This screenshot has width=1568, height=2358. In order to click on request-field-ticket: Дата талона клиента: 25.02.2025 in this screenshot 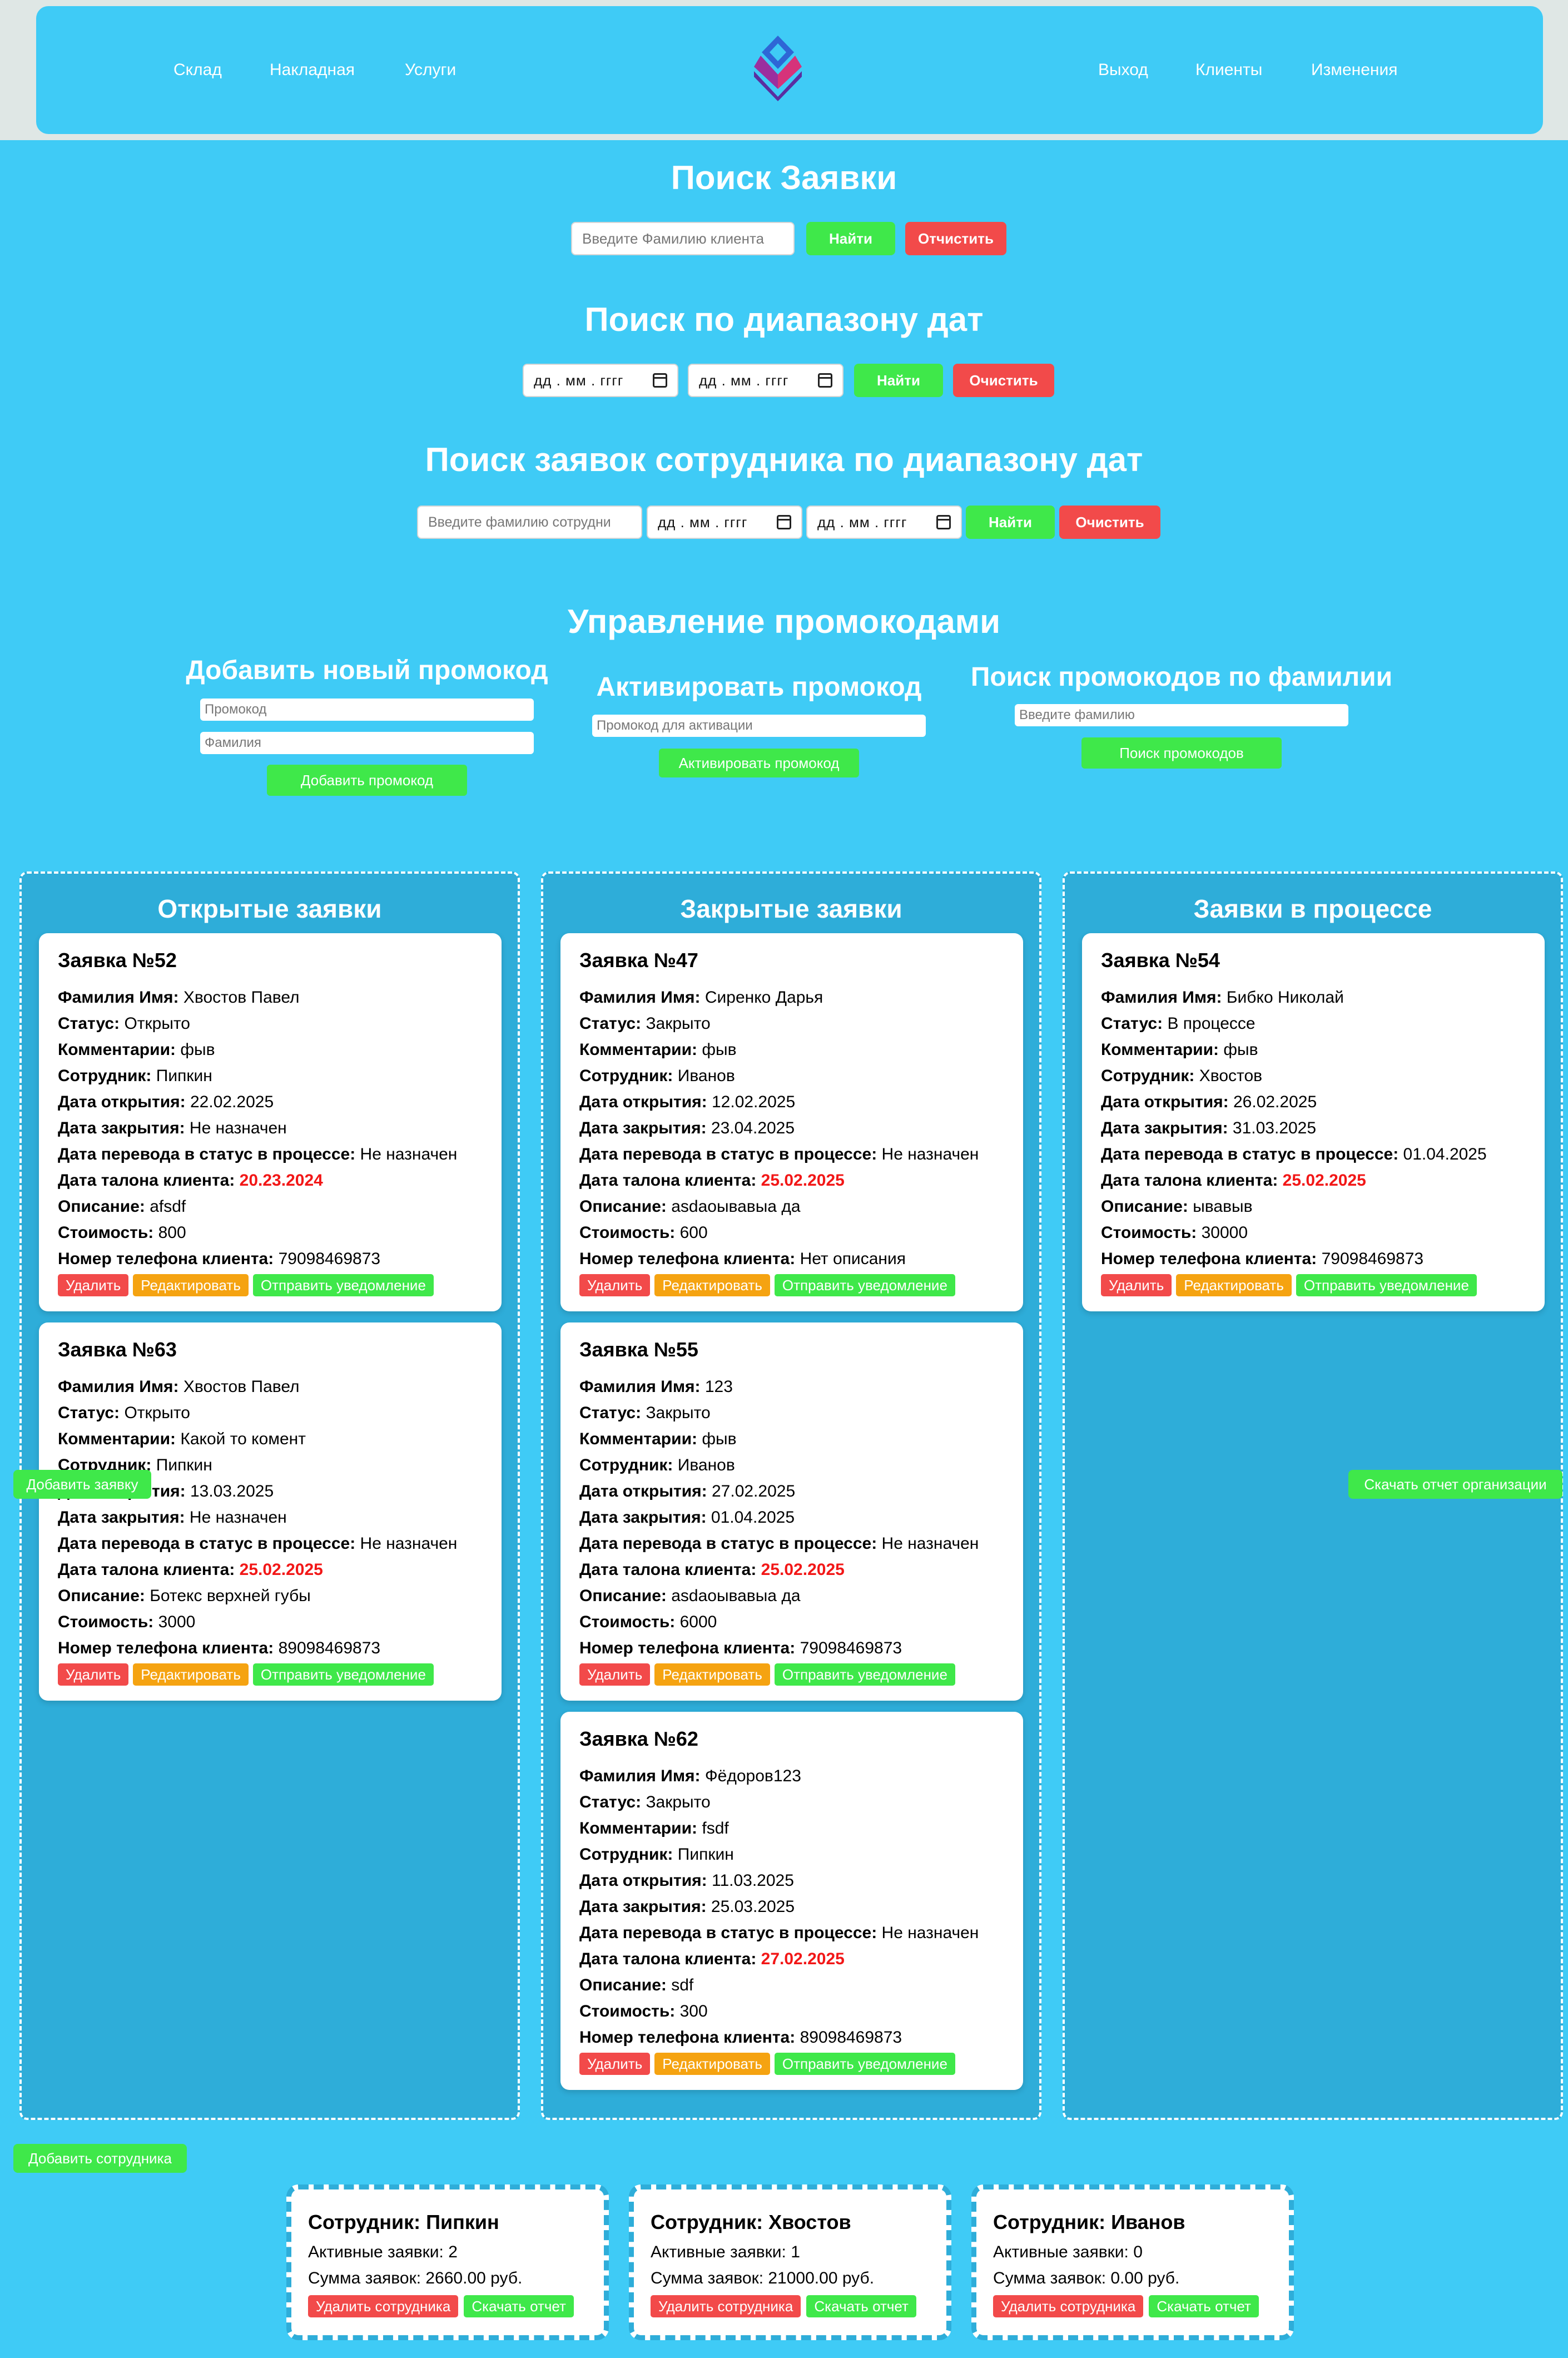, I will do `click(712, 1181)`.